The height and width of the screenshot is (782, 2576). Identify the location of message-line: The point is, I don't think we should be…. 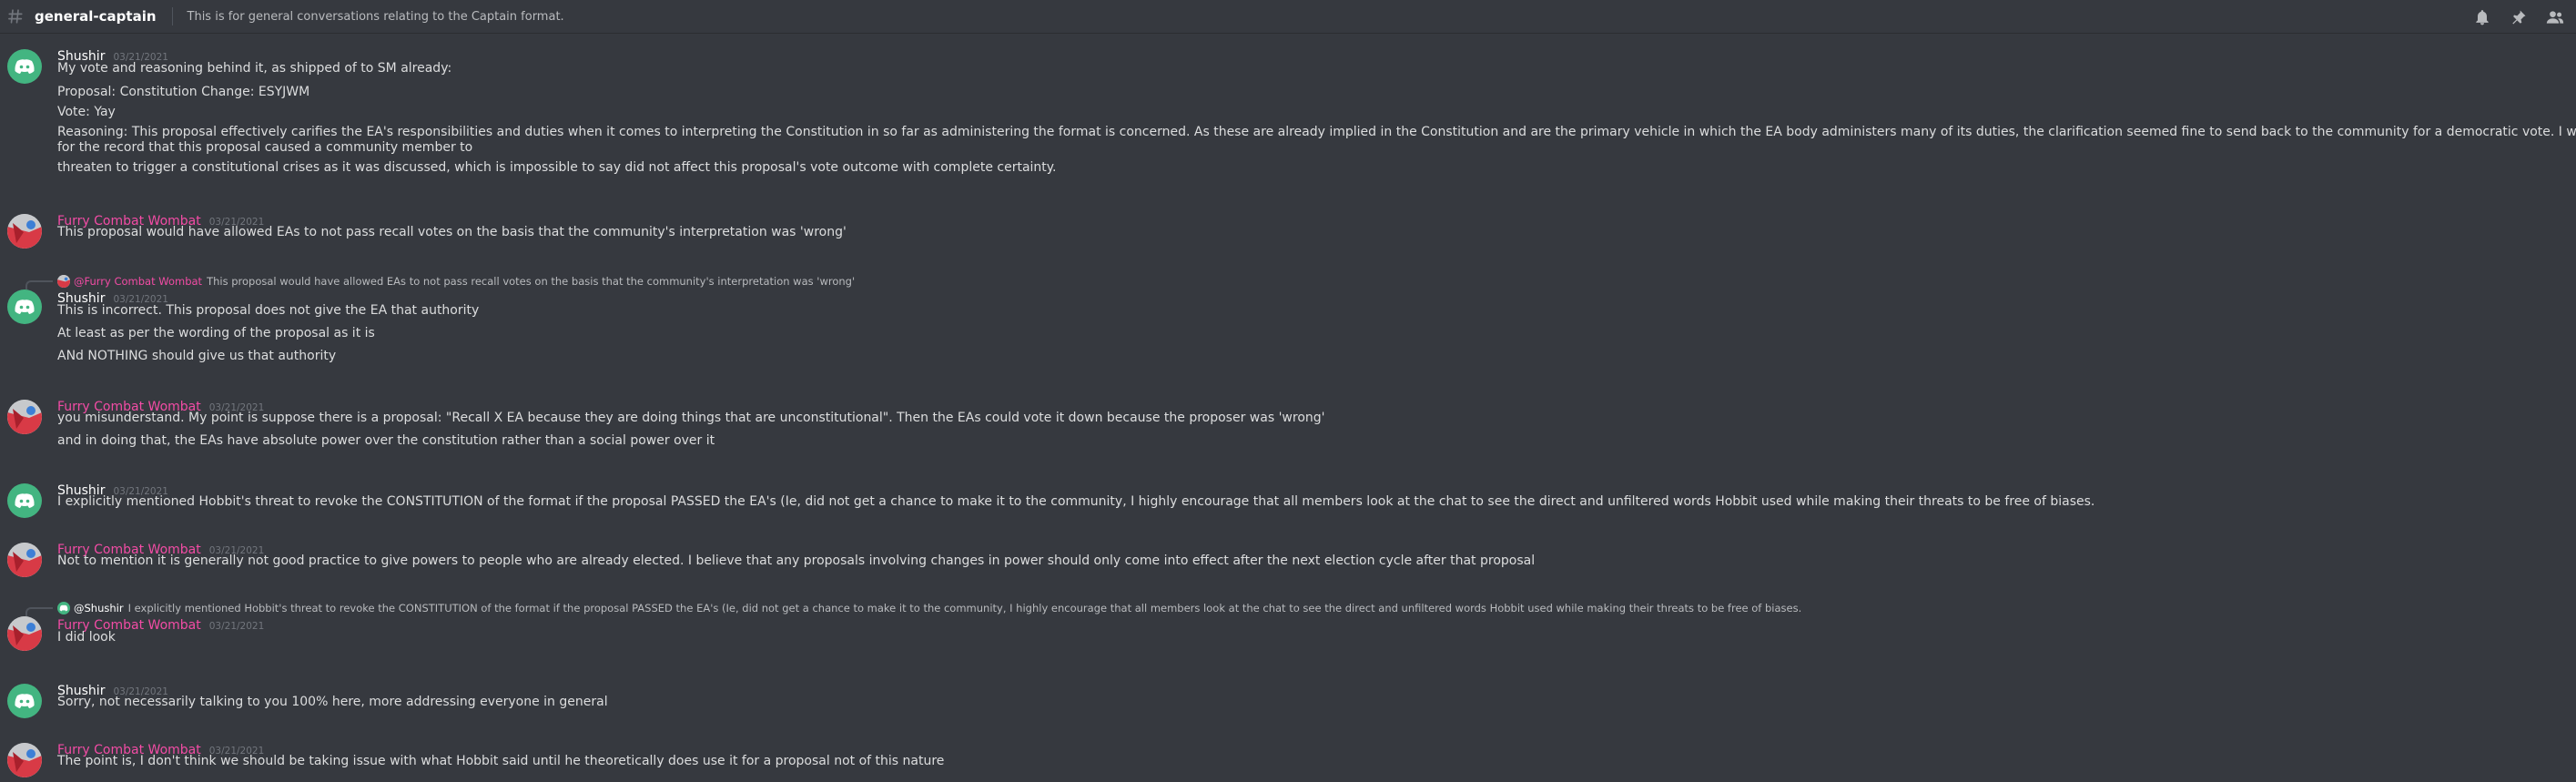
(501, 761).